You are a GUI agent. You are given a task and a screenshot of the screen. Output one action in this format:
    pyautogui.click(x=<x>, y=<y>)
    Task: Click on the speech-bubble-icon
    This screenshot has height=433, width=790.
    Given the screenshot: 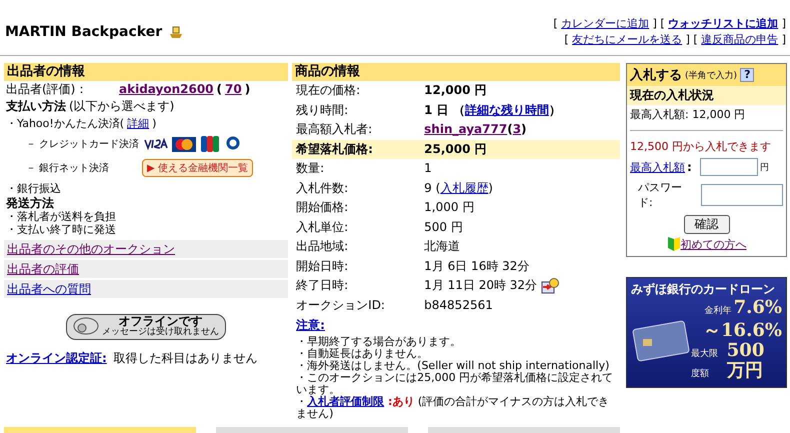 What is the action you would take?
    pyautogui.click(x=86, y=327)
    